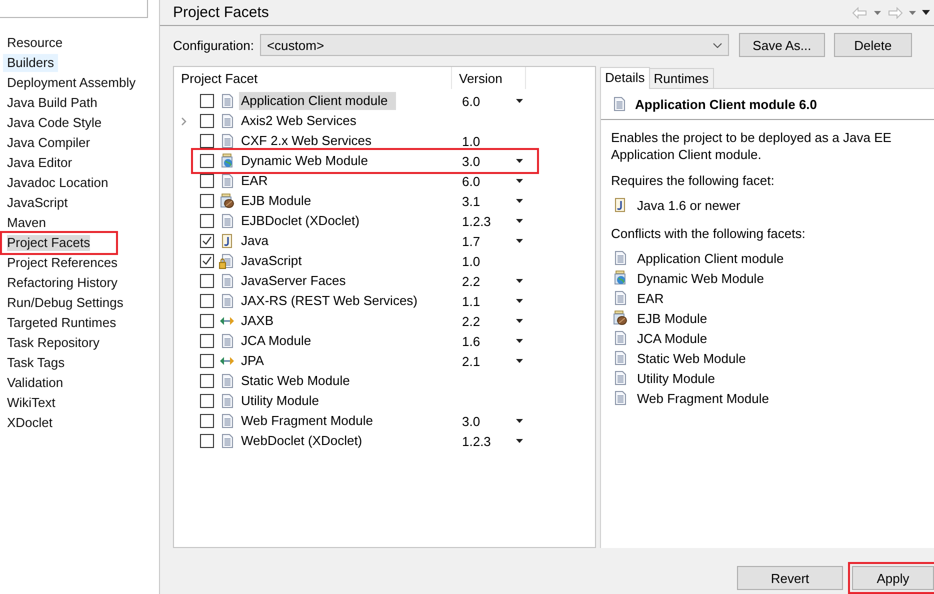 The height and width of the screenshot is (594, 934). I want to click on menu-caret-icon, so click(926, 12).